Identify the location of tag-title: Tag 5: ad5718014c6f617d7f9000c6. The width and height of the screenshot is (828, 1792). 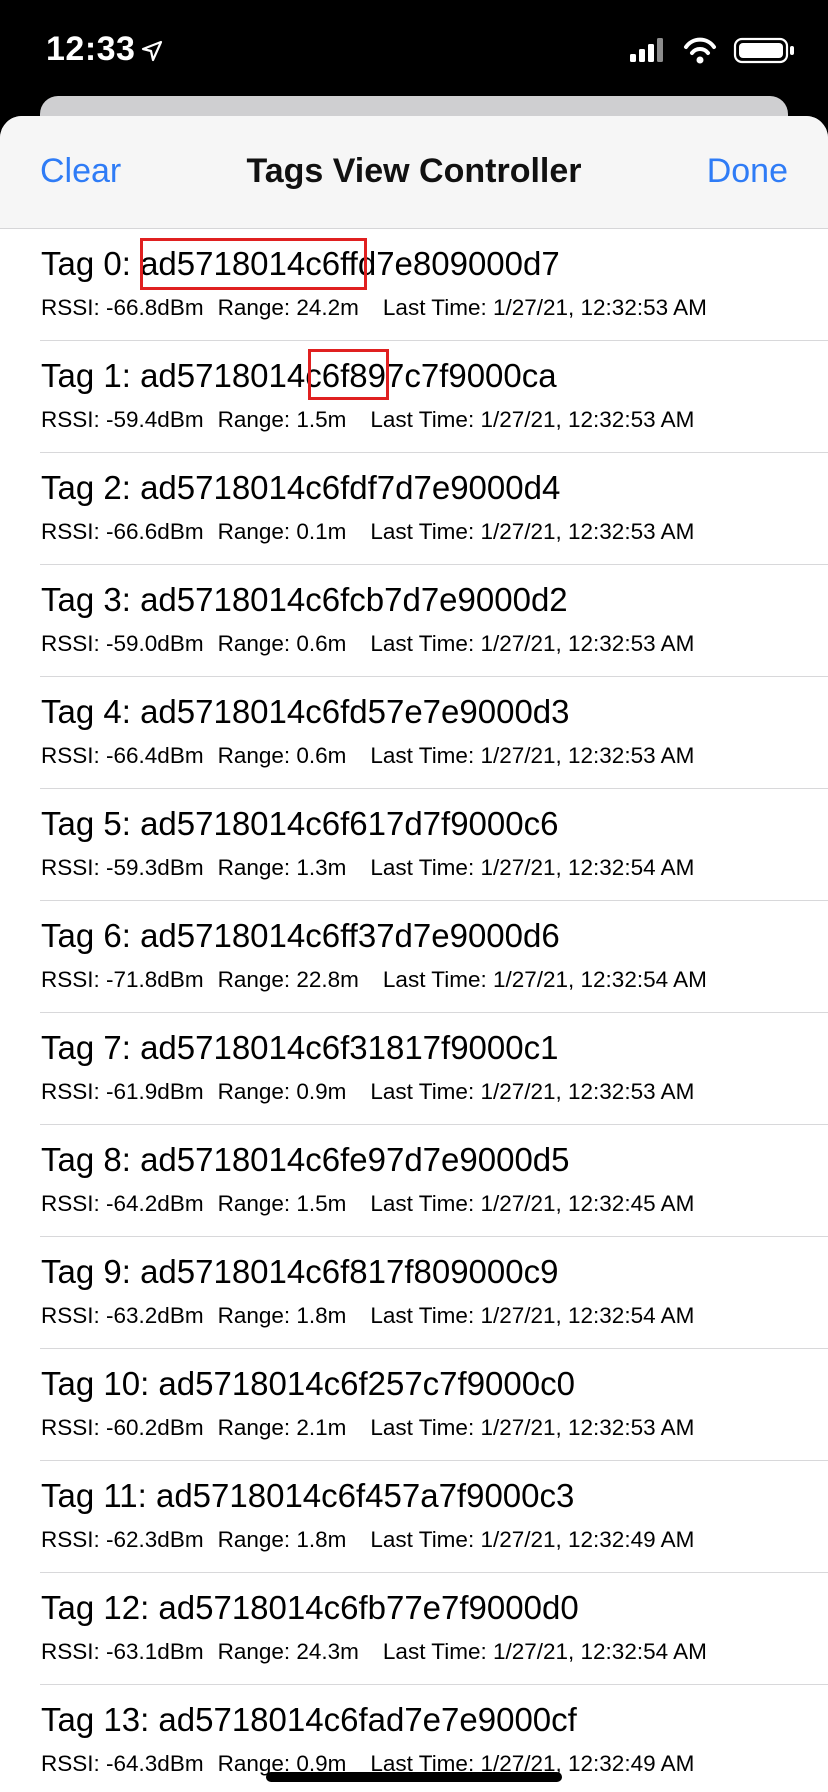
(300, 823).